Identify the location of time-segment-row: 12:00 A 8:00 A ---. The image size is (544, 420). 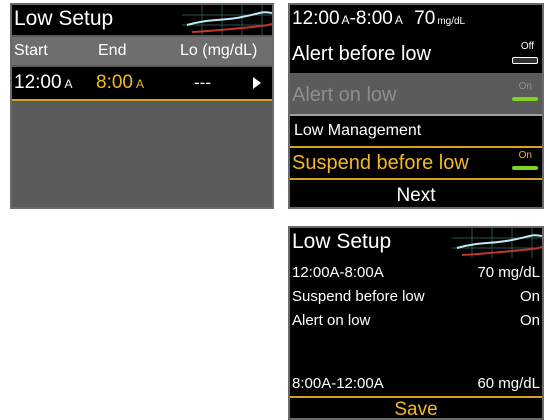
(142, 84).